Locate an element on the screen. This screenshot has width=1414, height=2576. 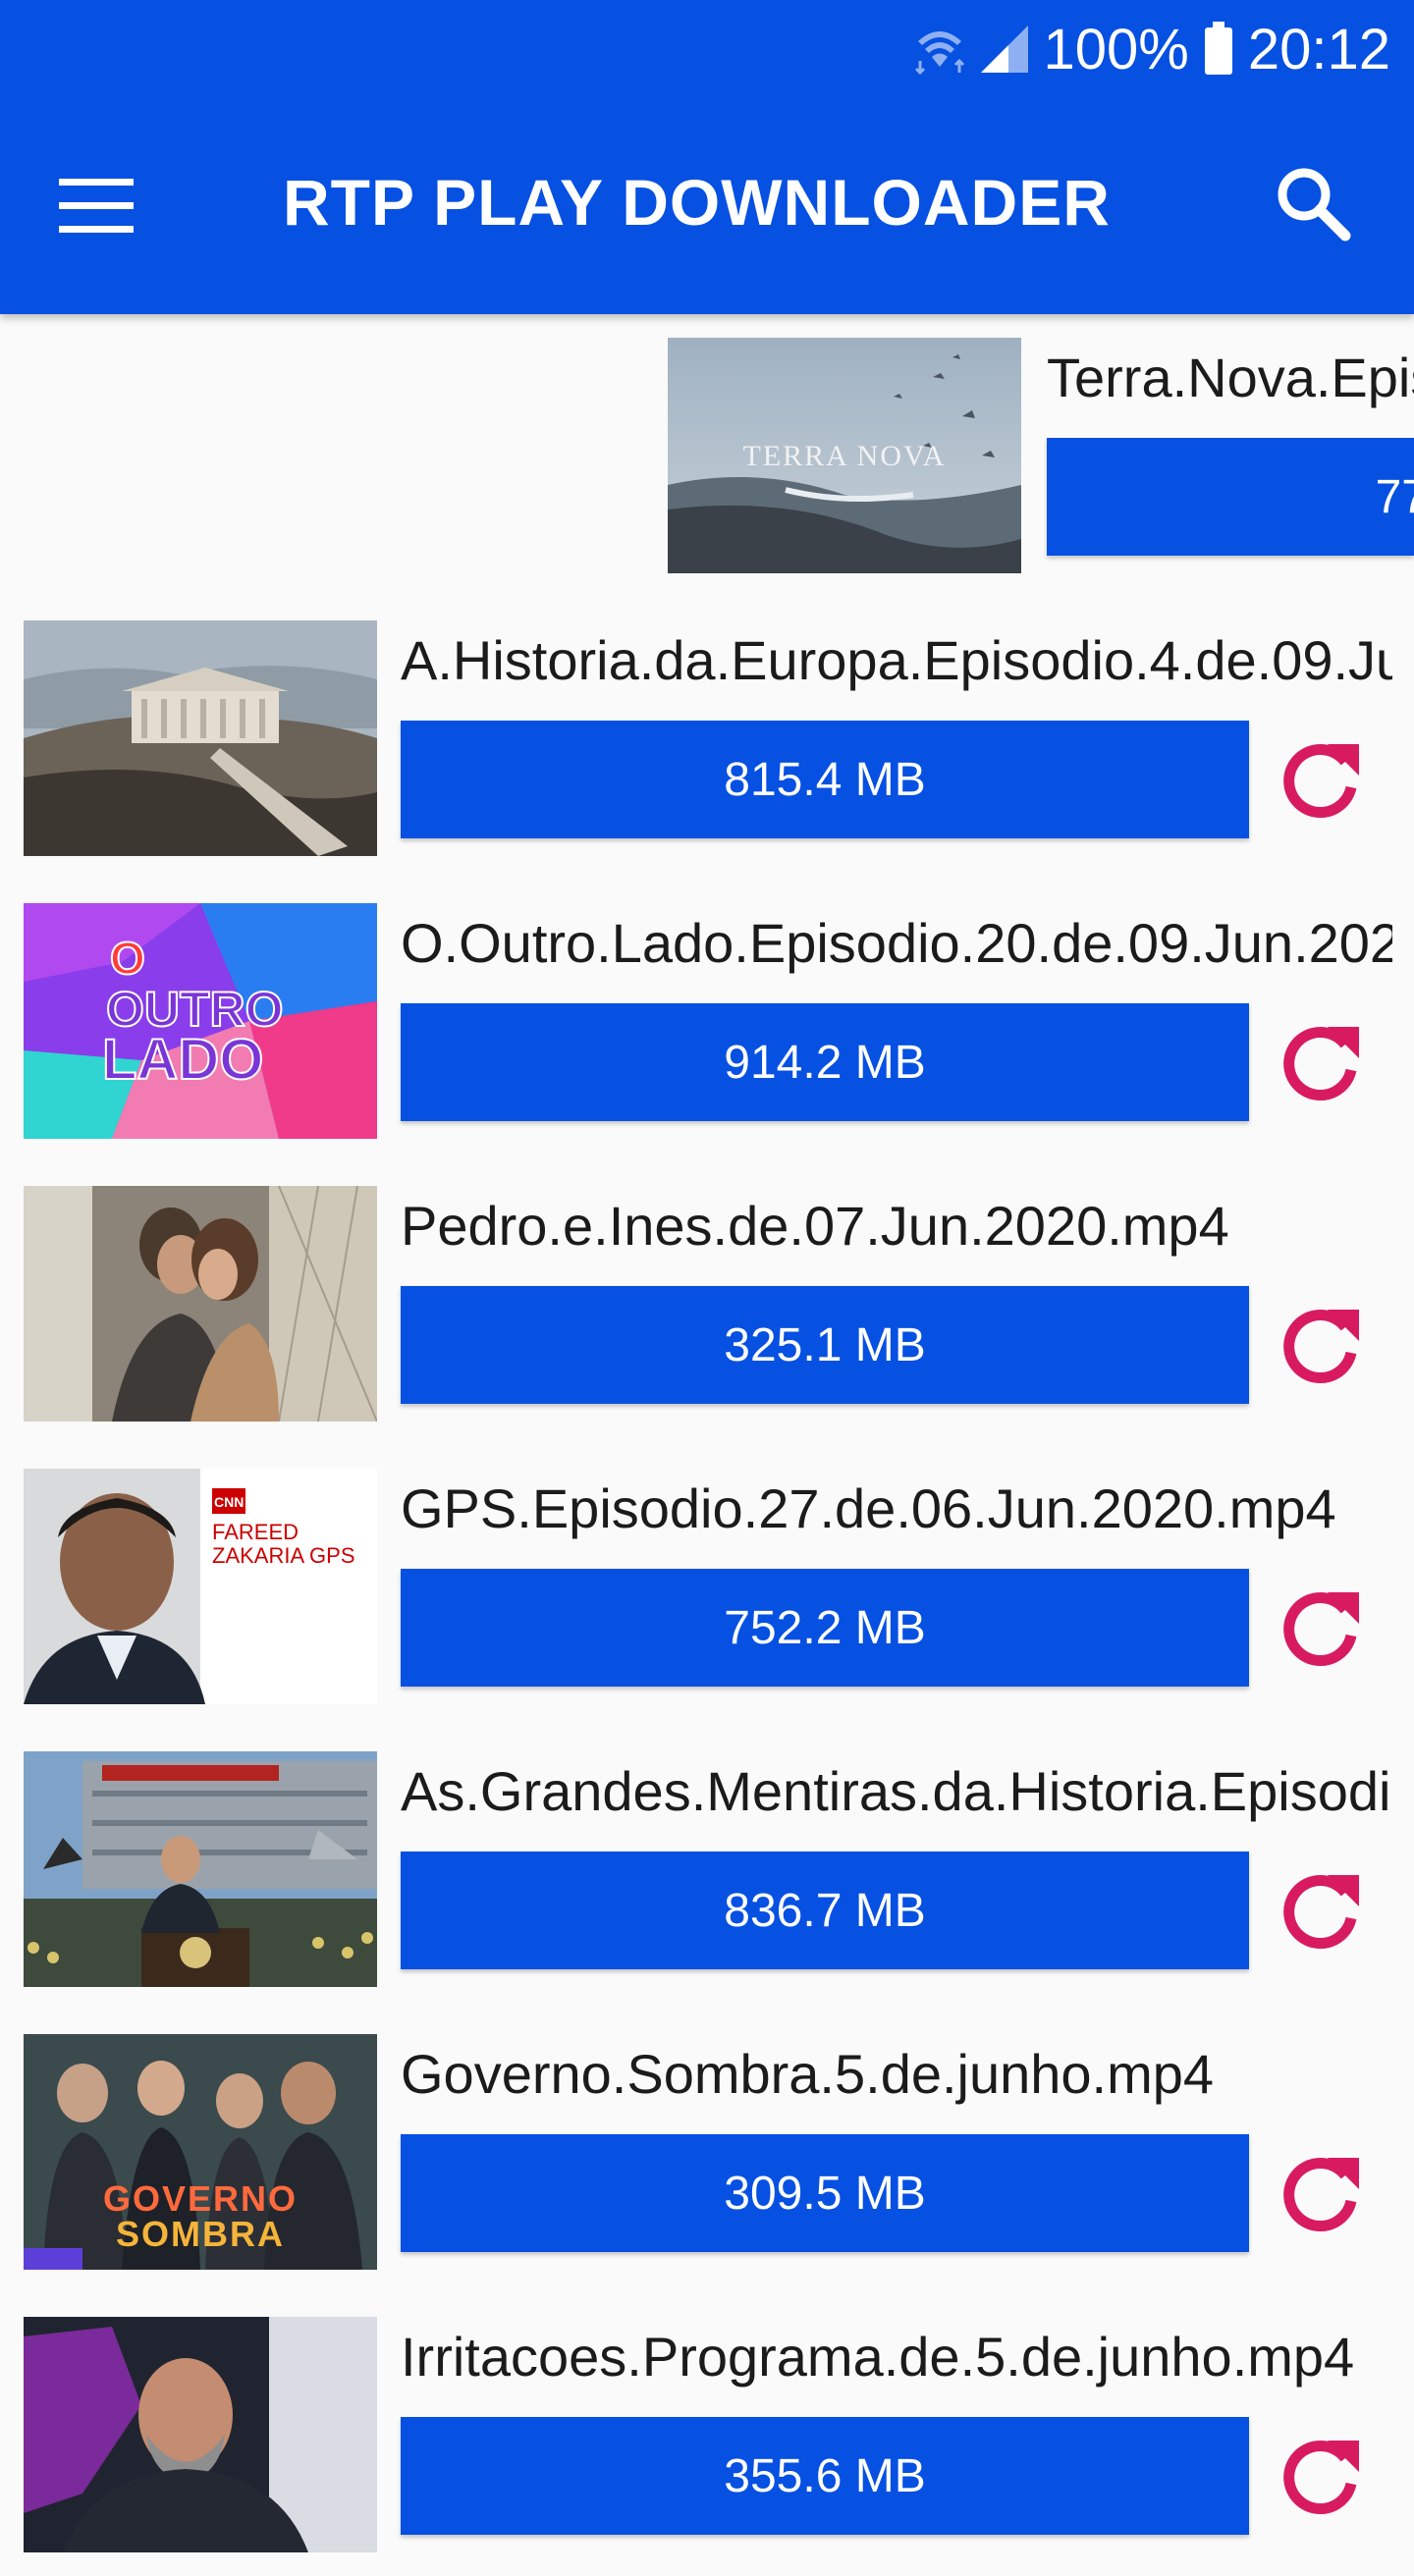
thumbnail-governo-sombra: GOVERNO SOMBRA is located at coordinates (200, 2152).